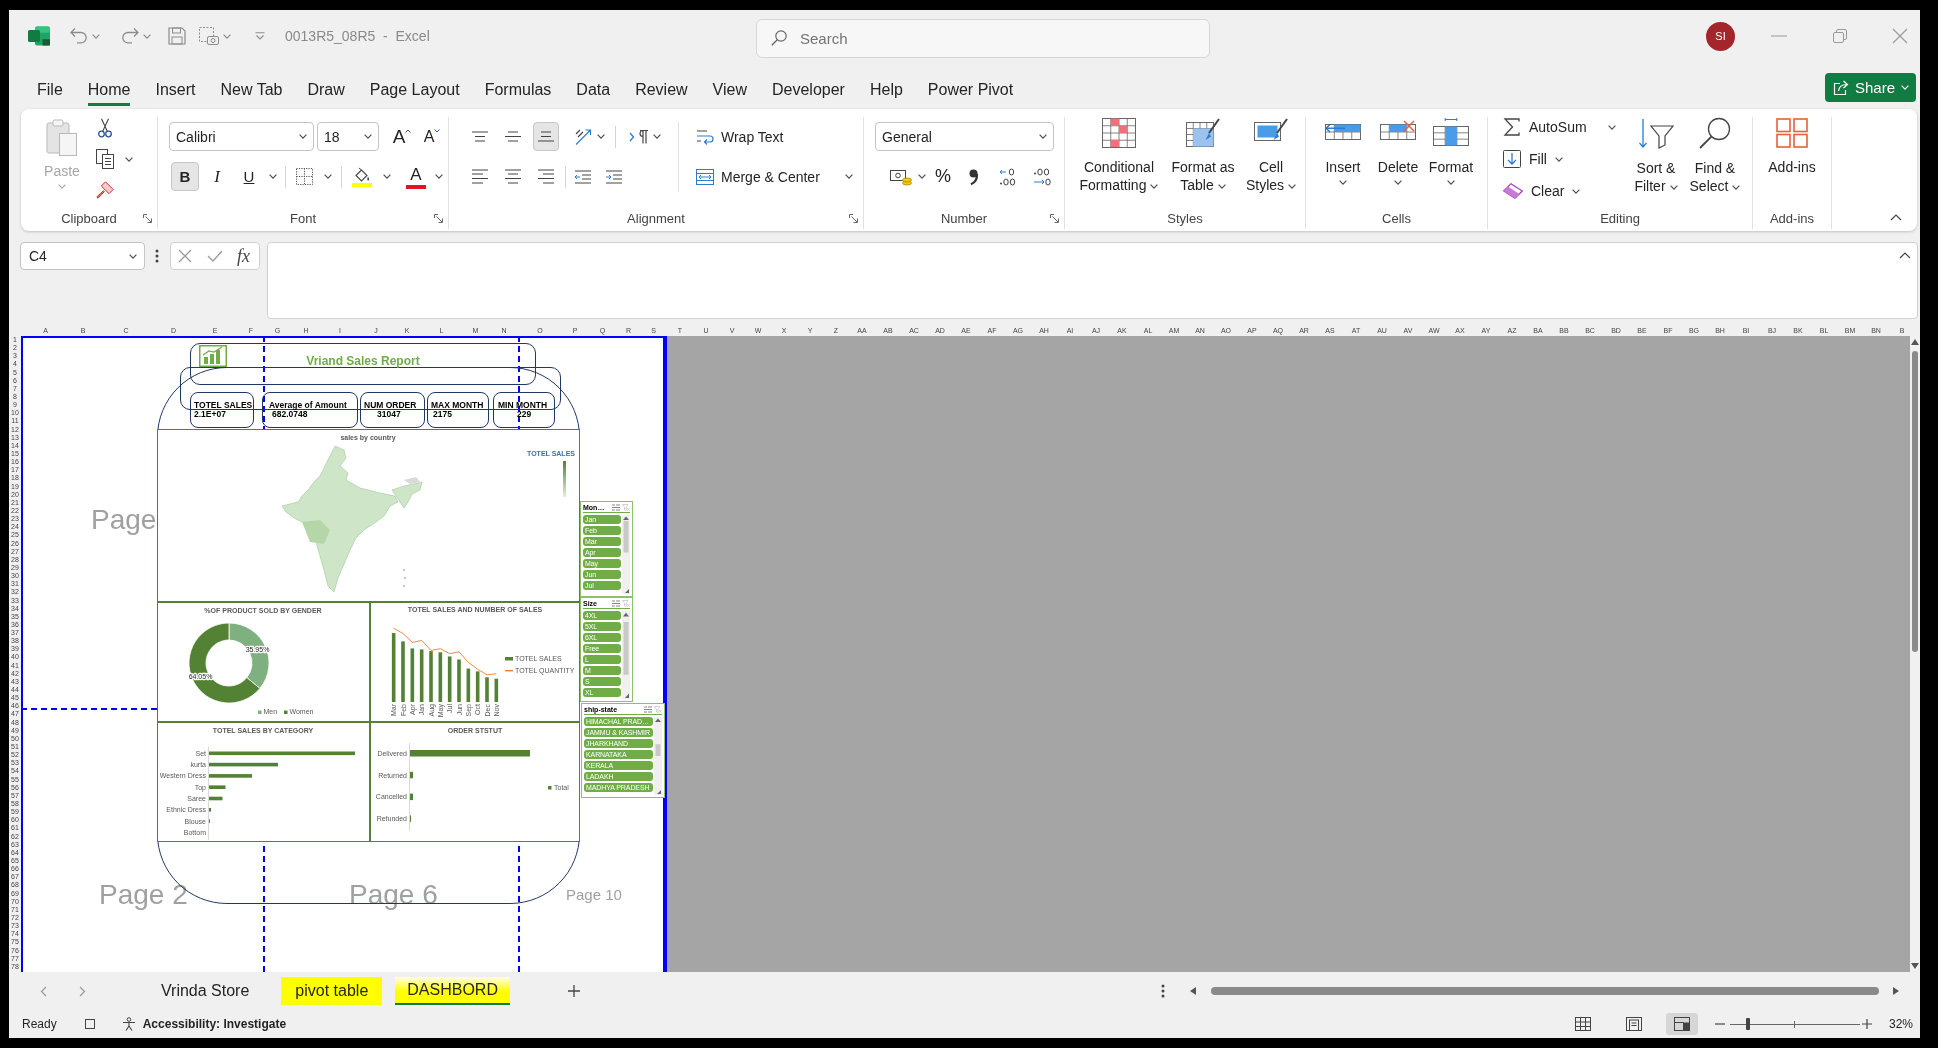 This screenshot has height=1048, width=1938. I want to click on decrease-decimal-icon, so click(1042, 176).